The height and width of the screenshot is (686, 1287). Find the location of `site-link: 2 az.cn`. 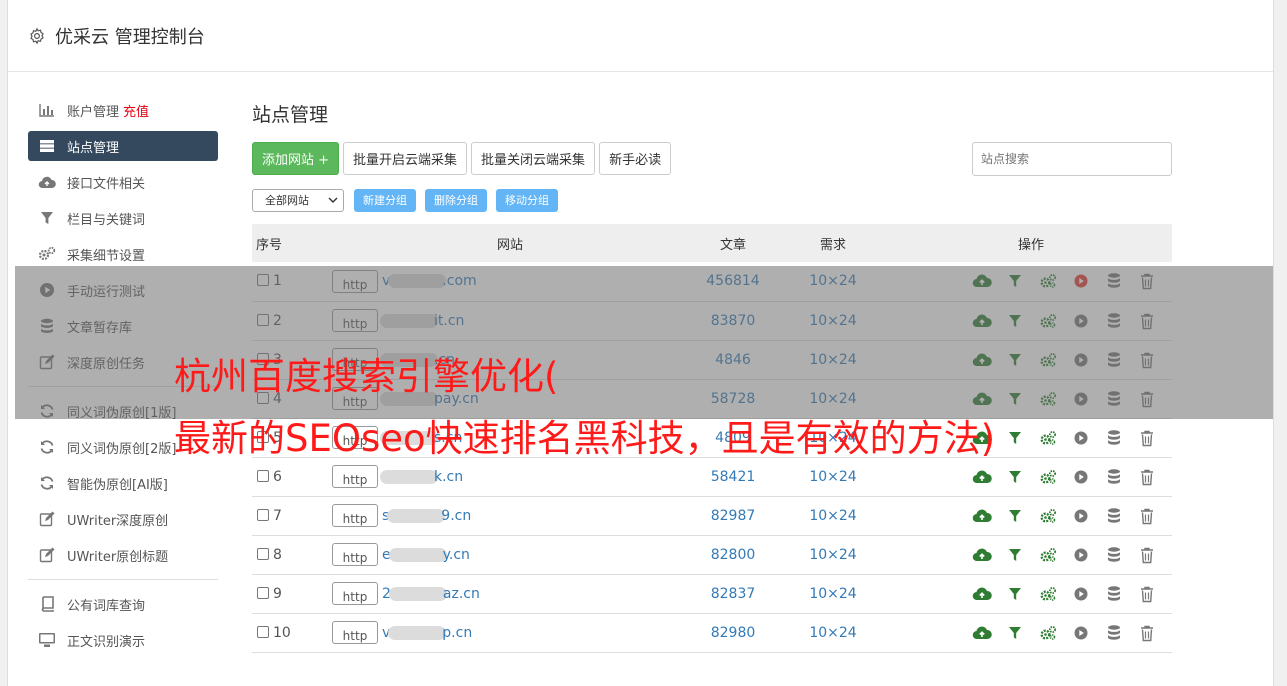

site-link: 2 az.cn is located at coordinates (431, 594).